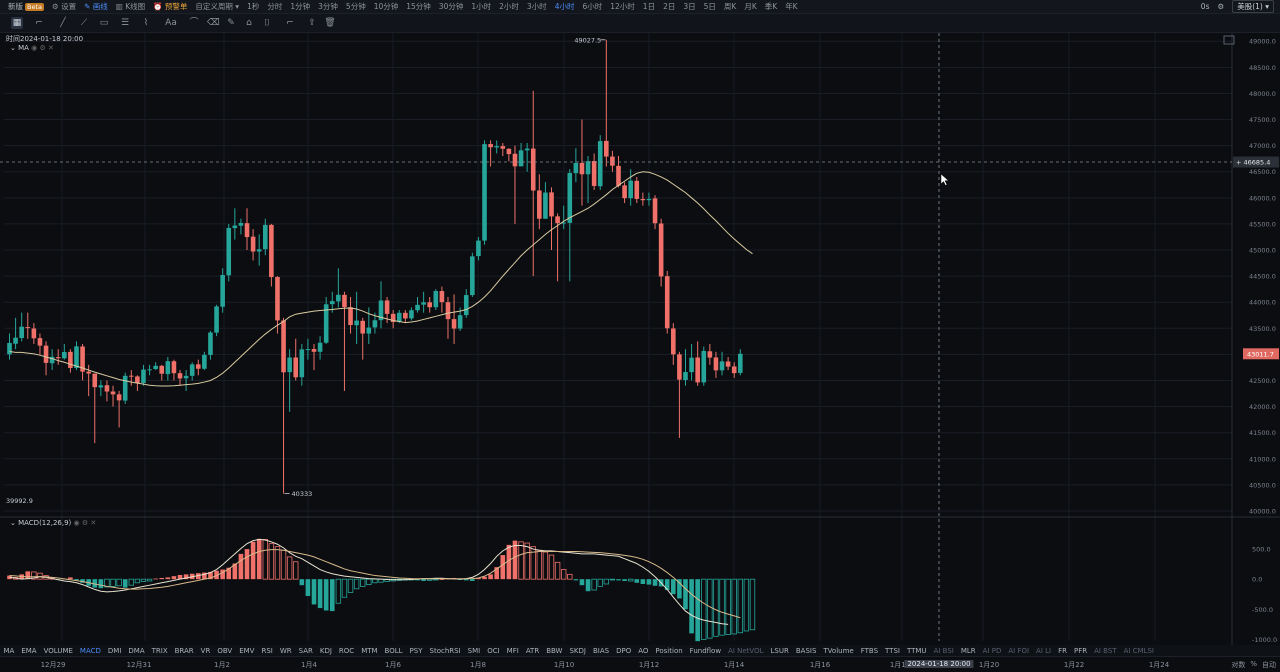 This screenshot has width=1280, height=672. Describe the element at coordinates (305, 651) in the screenshot. I see `indicator-sar: SAR` at that location.